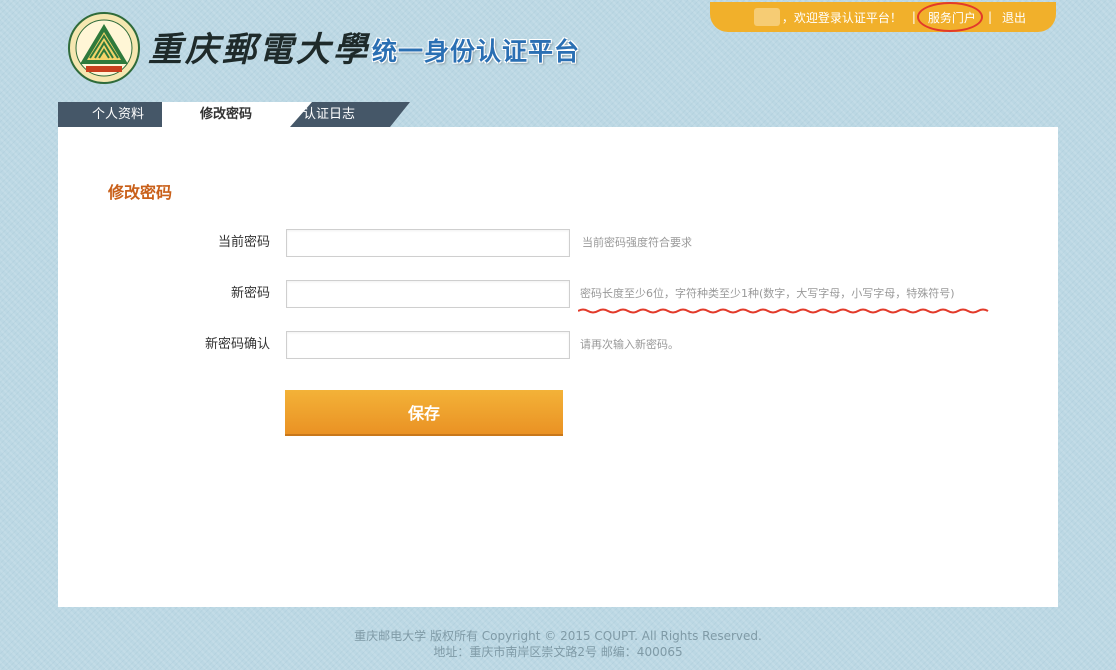 The width and height of the screenshot is (1116, 670). I want to click on new-password-row: 新密码 密码长度至少6位，字符种类至少1种(数字，大写字母，小写字母，特殊符号), so click(558, 296).